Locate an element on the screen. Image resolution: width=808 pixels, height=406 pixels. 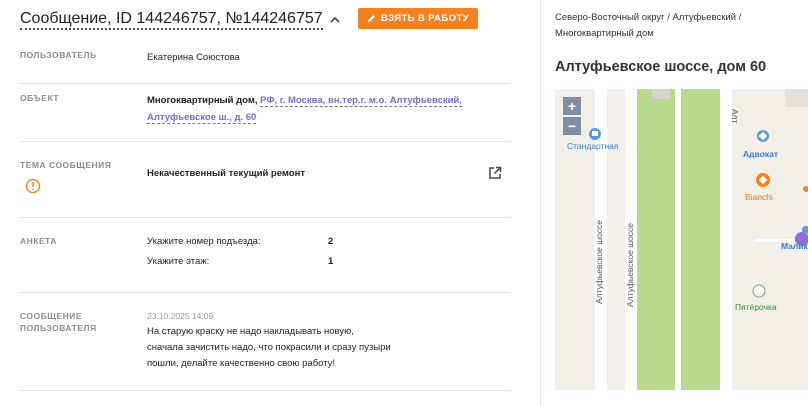
survey-answer: 2 is located at coordinates (331, 241).